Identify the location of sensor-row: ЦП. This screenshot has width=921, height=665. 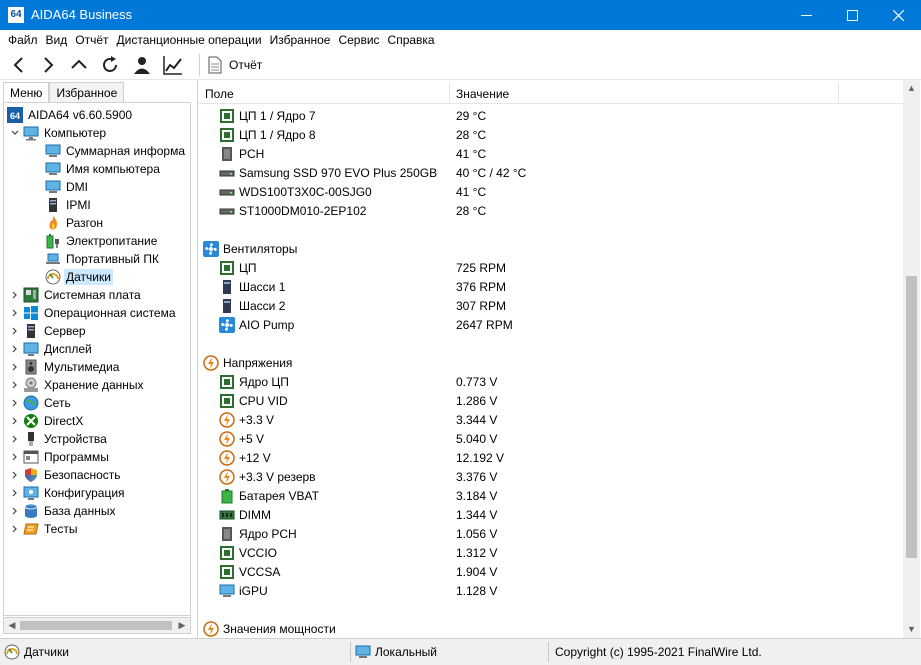
(238, 267).